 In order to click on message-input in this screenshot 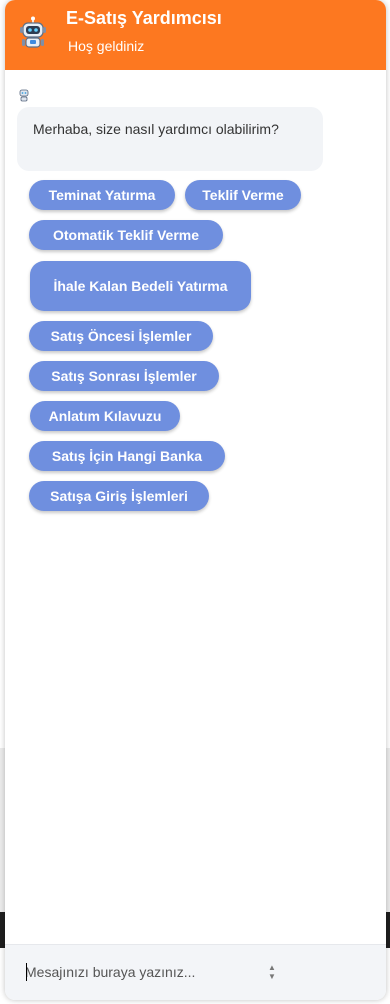, I will do `click(140, 972)`.